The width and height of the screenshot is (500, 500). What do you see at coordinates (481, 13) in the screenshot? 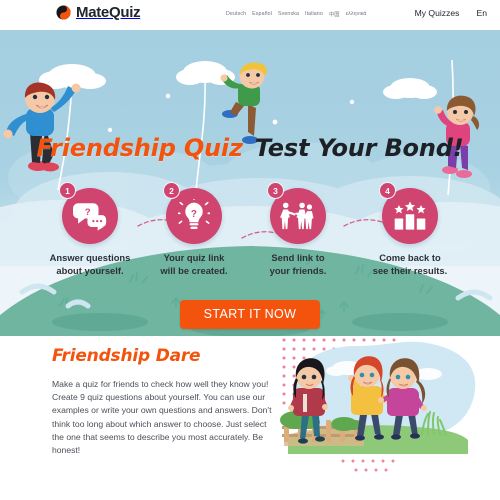
I see `current-language-label: En` at bounding box center [481, 13].